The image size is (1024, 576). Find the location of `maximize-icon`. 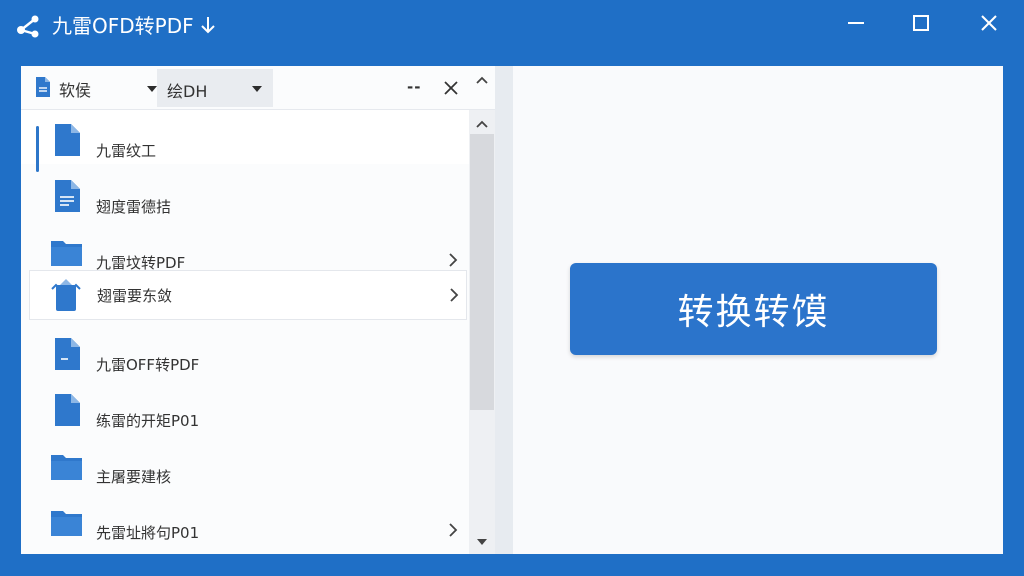

maximize-icon is located at coordinates (921, 25).